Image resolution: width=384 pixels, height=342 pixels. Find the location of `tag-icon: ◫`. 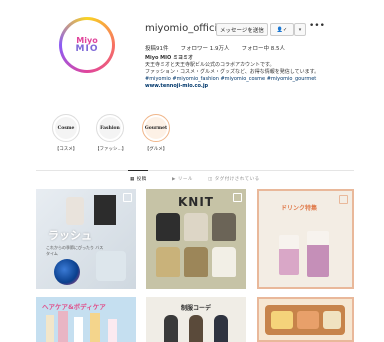

tag-icon: ◫ is located at coordinates (210, 179).